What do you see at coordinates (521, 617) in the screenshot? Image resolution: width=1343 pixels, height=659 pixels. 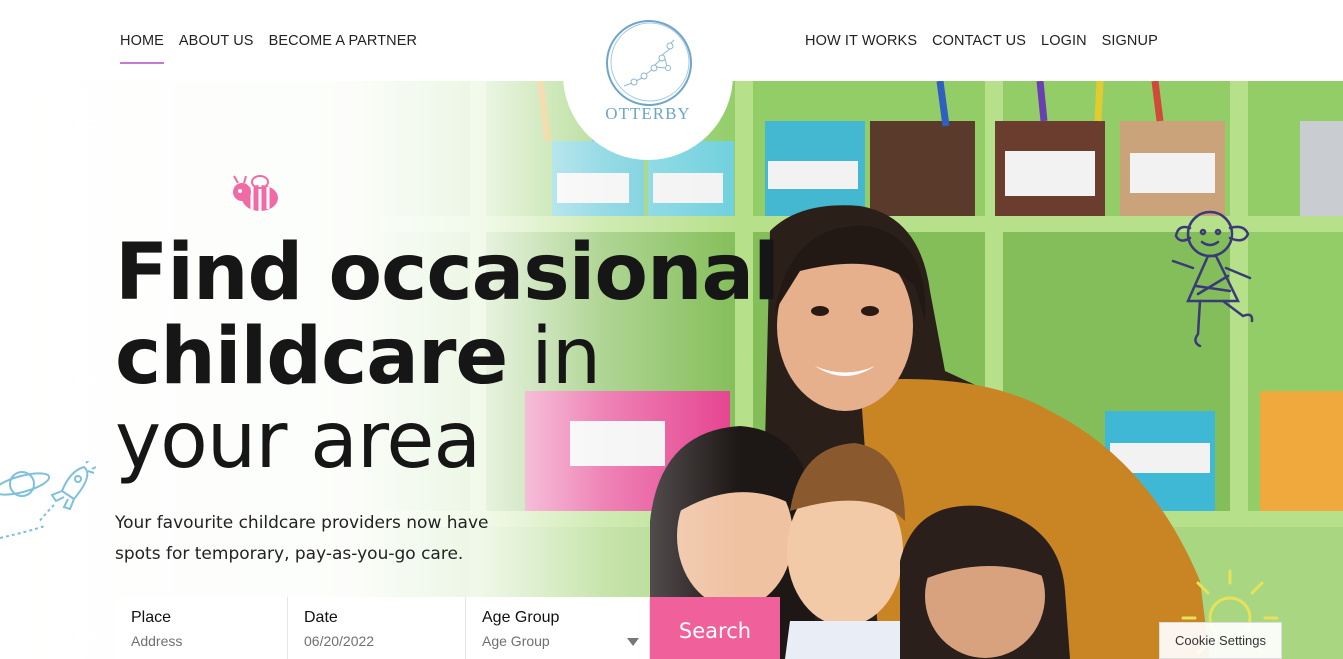 I see `age-group-label: Age Group` at bounding box center [521, 617].